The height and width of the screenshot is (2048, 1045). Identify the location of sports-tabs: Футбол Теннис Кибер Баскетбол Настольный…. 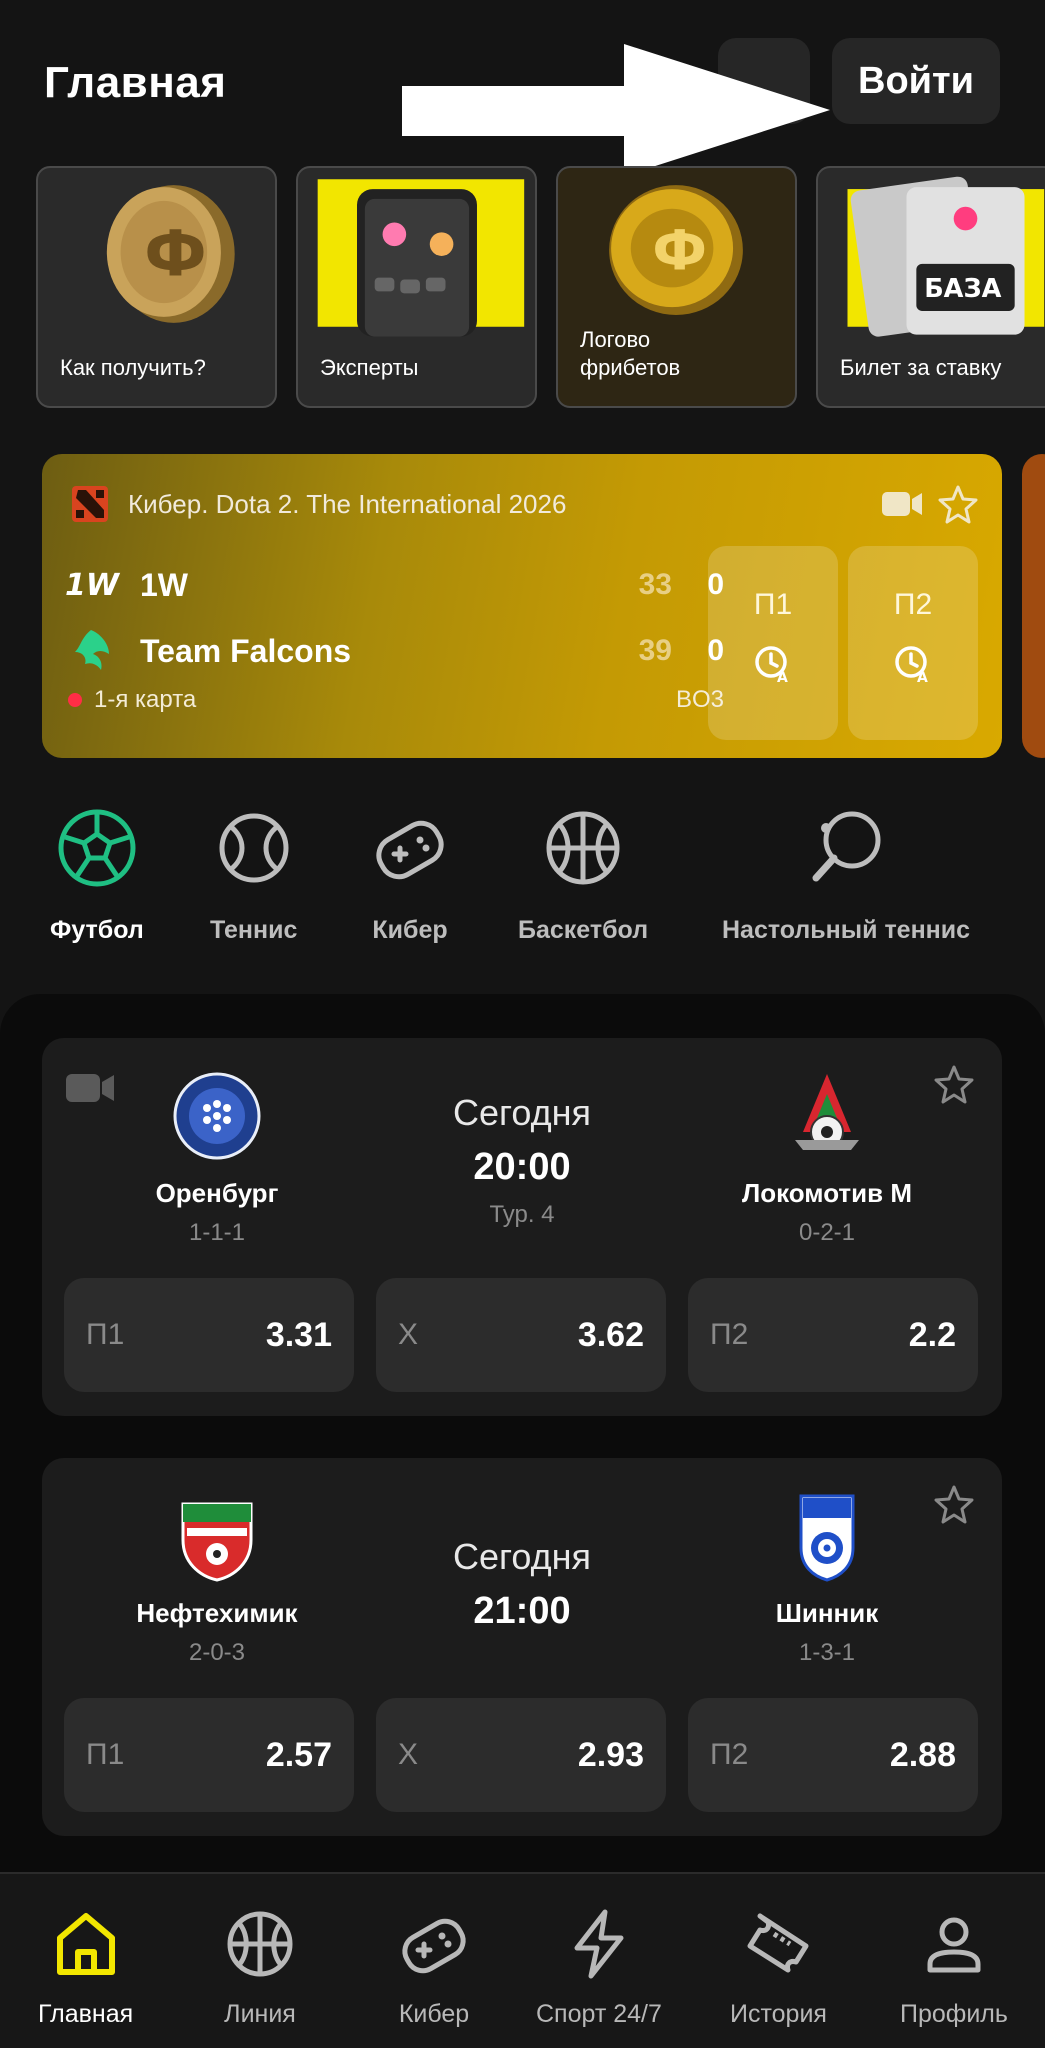
(522, 881).